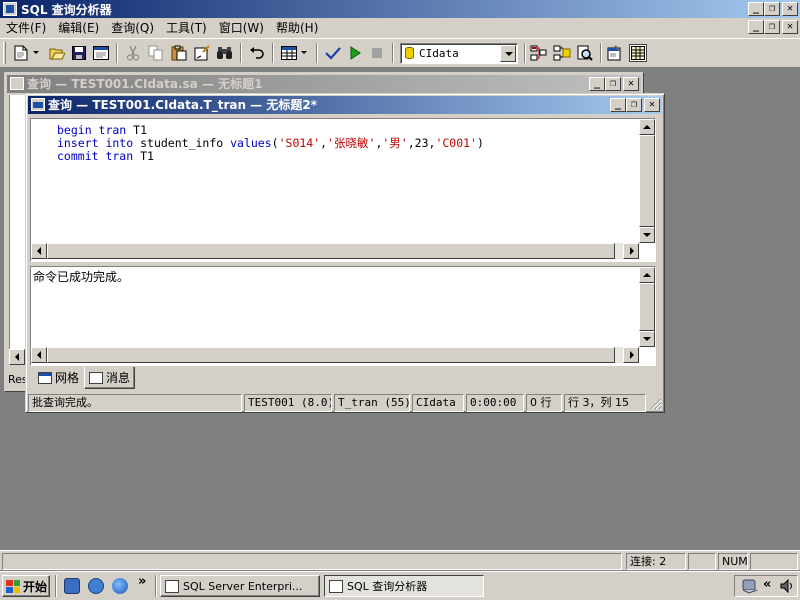  I want to click on background-maximize-button: ❐, so click(613, 84).